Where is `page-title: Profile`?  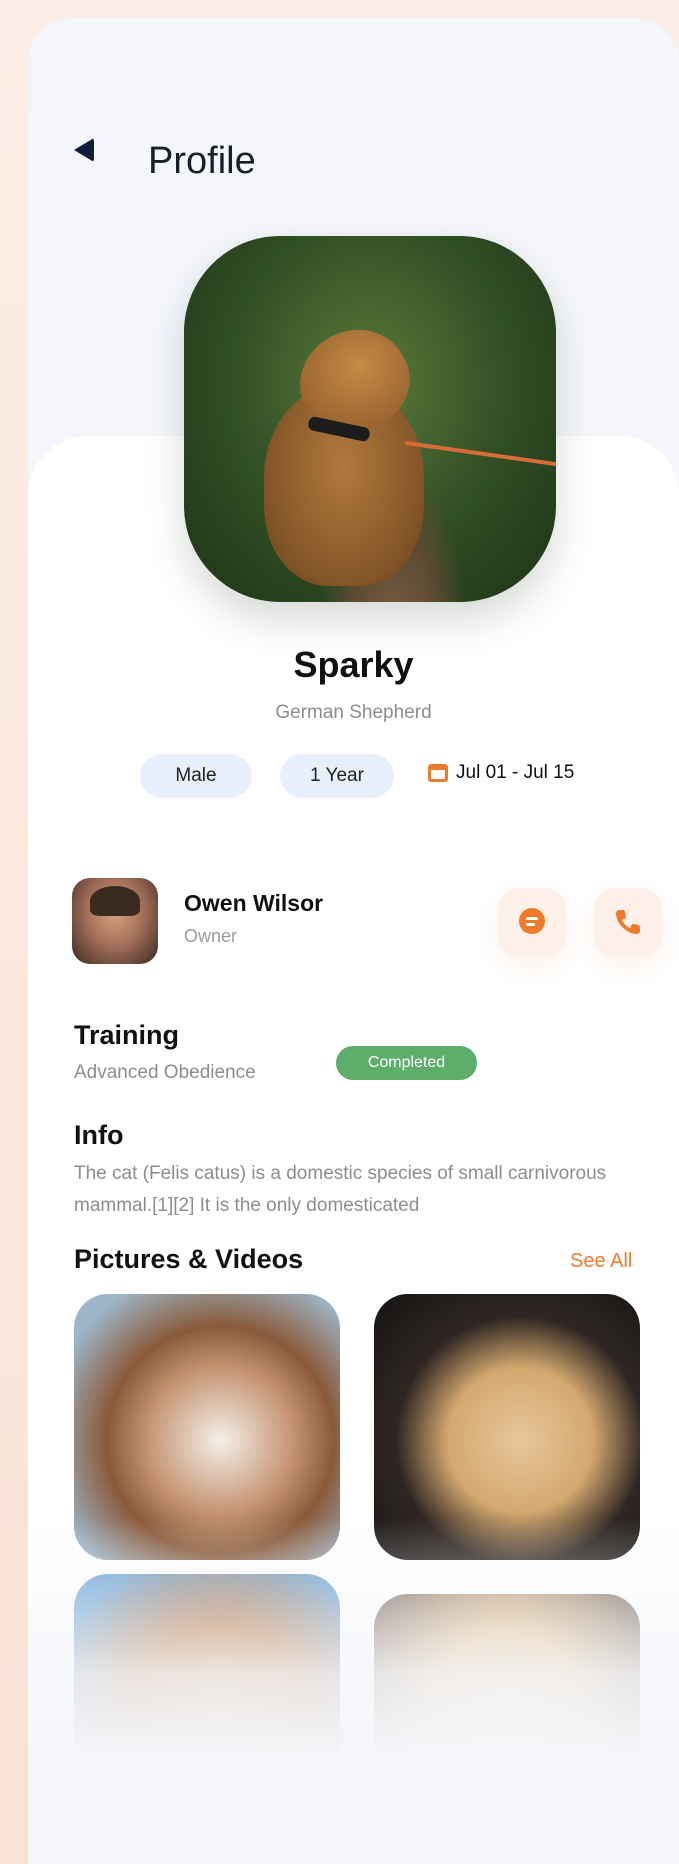
page-title: Profile is located at coordinates (202, 161).